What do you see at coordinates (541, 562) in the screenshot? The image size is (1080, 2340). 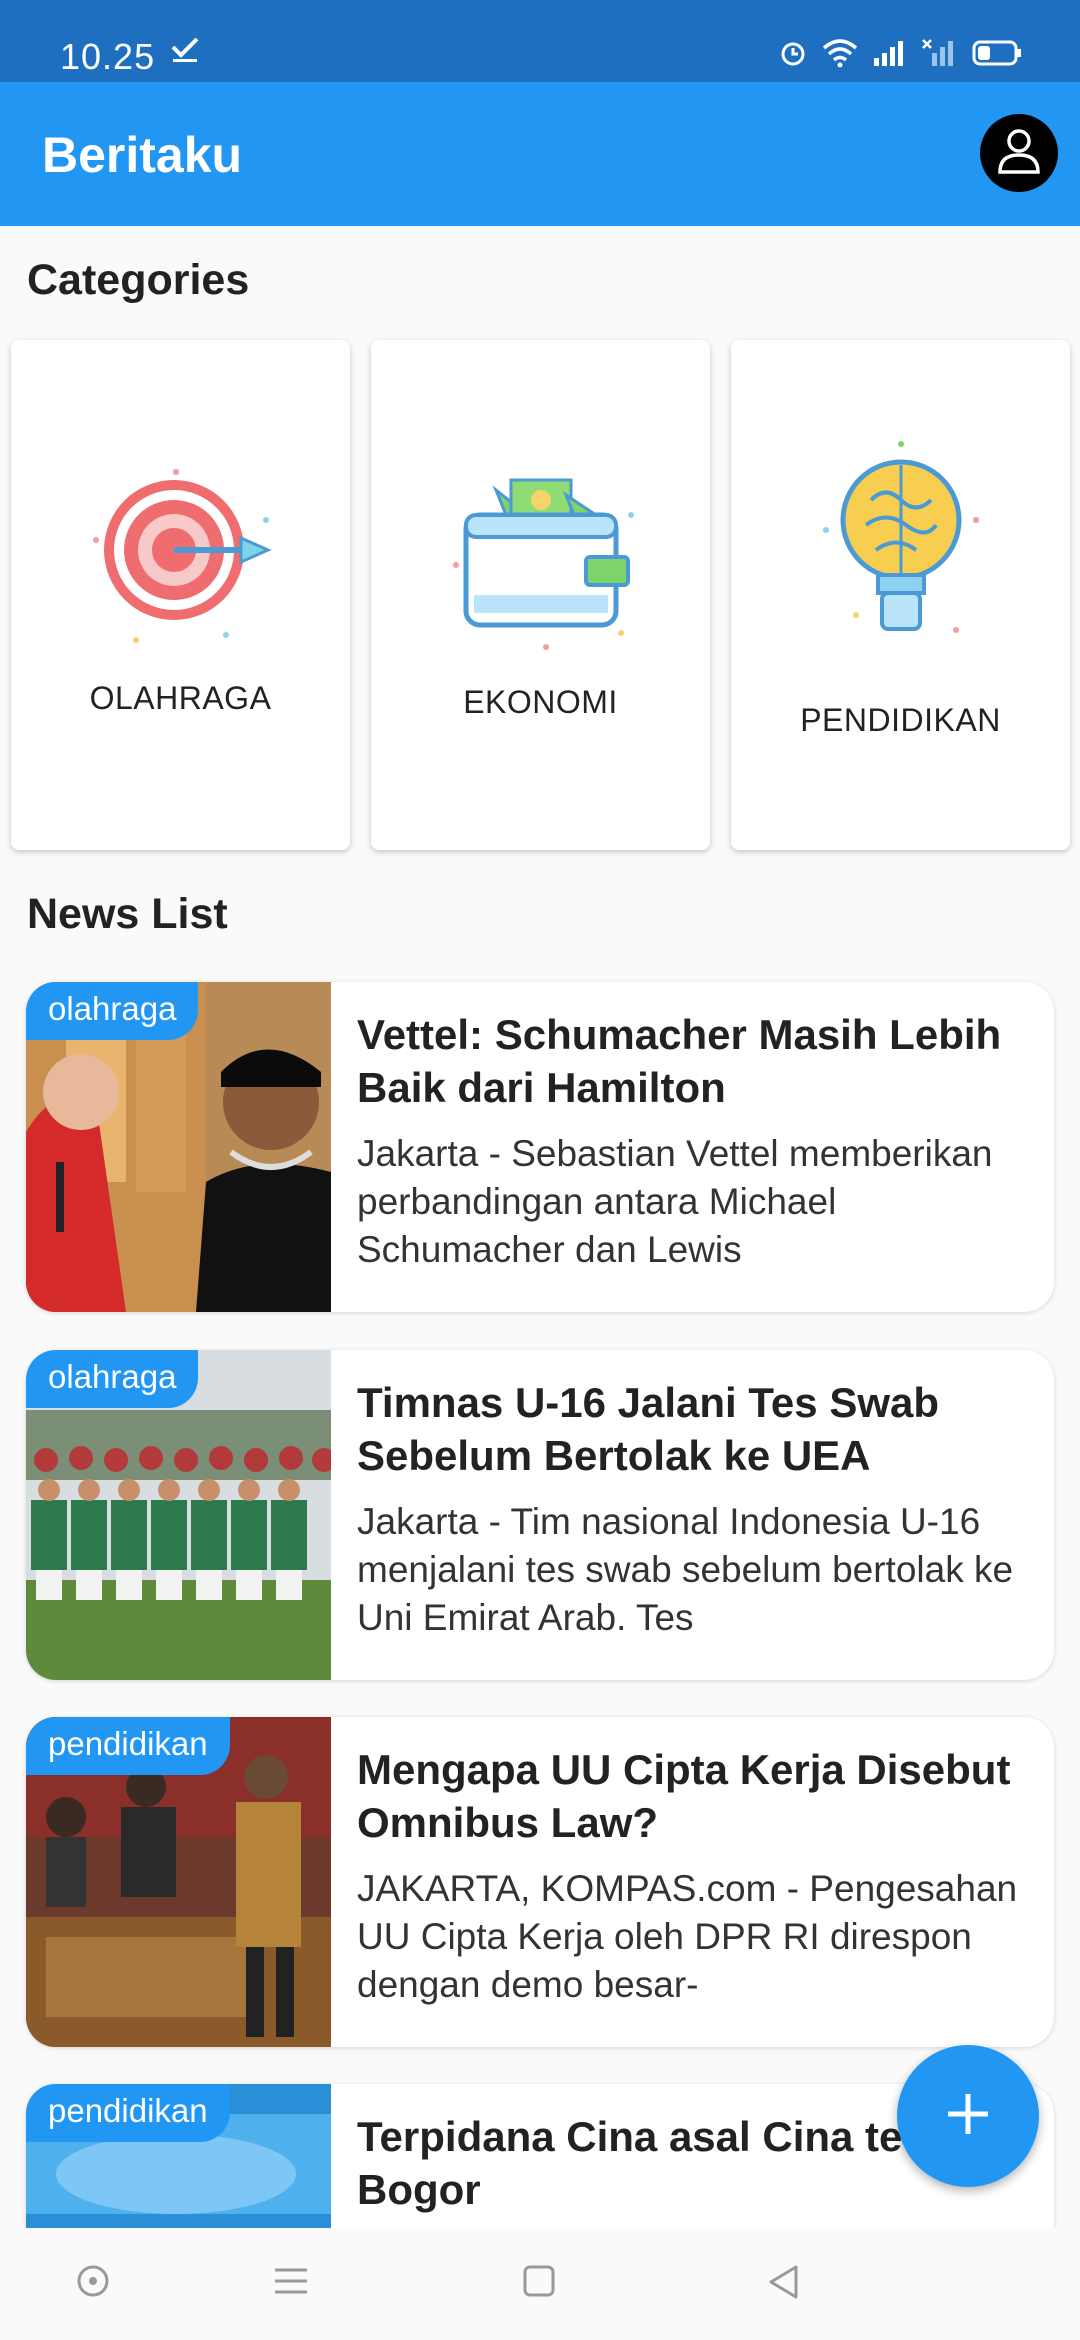 I see `wallet-icon` at bounding box center [541, 562].